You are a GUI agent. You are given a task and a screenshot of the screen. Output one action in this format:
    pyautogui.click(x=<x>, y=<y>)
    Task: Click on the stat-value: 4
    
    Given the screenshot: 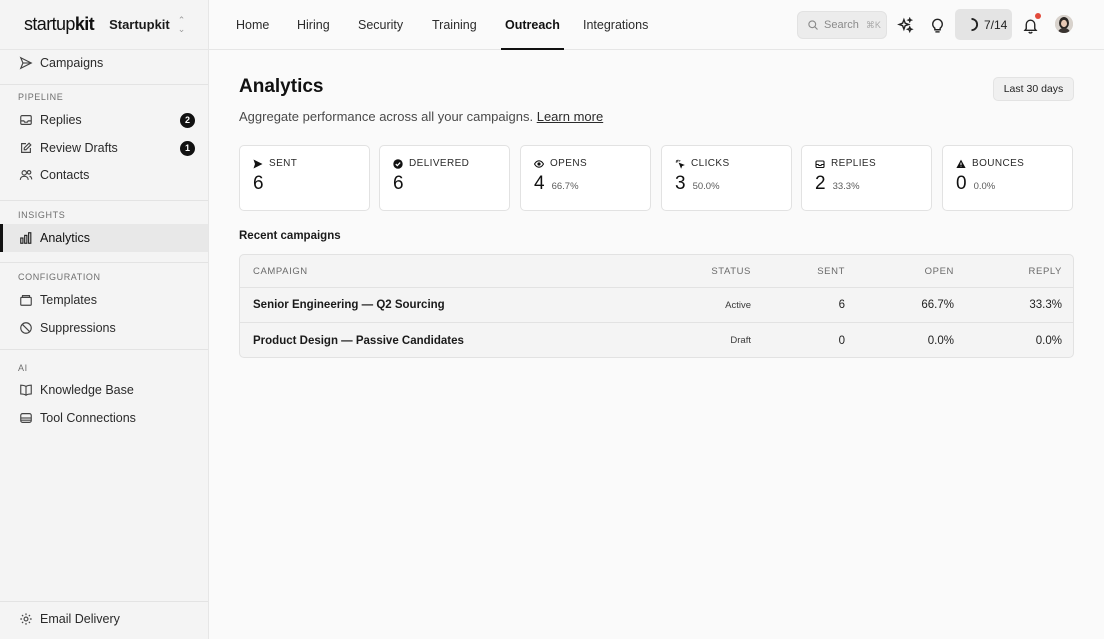 What is the action you would take?
    pyautogui.click(x=539, y=183)
    